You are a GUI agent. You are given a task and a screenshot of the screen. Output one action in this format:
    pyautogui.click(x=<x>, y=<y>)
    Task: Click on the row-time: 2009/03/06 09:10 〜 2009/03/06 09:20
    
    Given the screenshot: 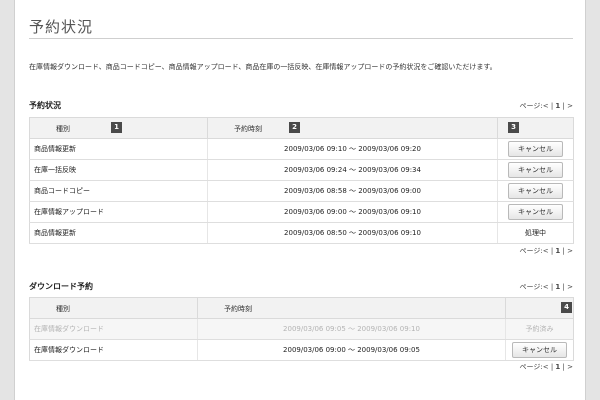 What is the action you would take?
    pyautogui.click(x=352, y=149)
    